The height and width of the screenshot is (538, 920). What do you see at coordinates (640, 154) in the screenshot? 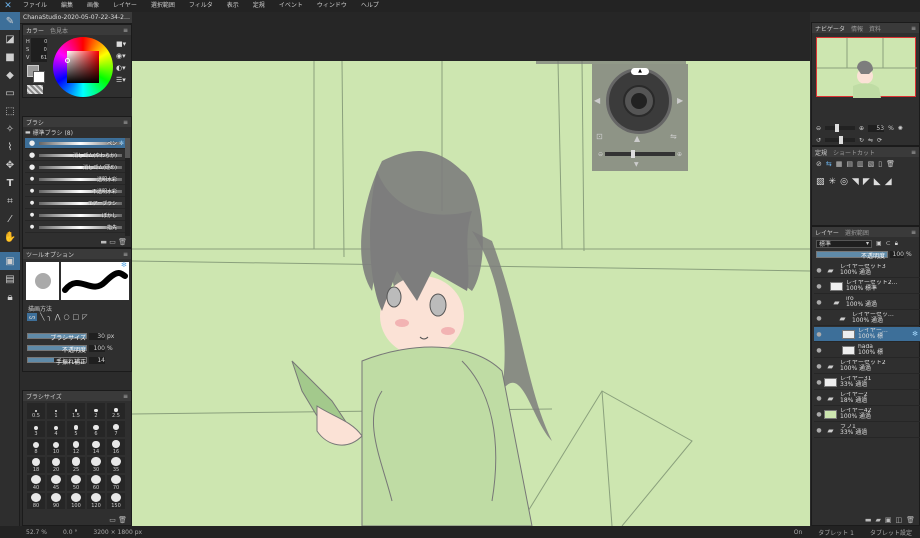
I see `overlay-zoom-slider: ⊖ ⊕` at bounding box center [640, 154].